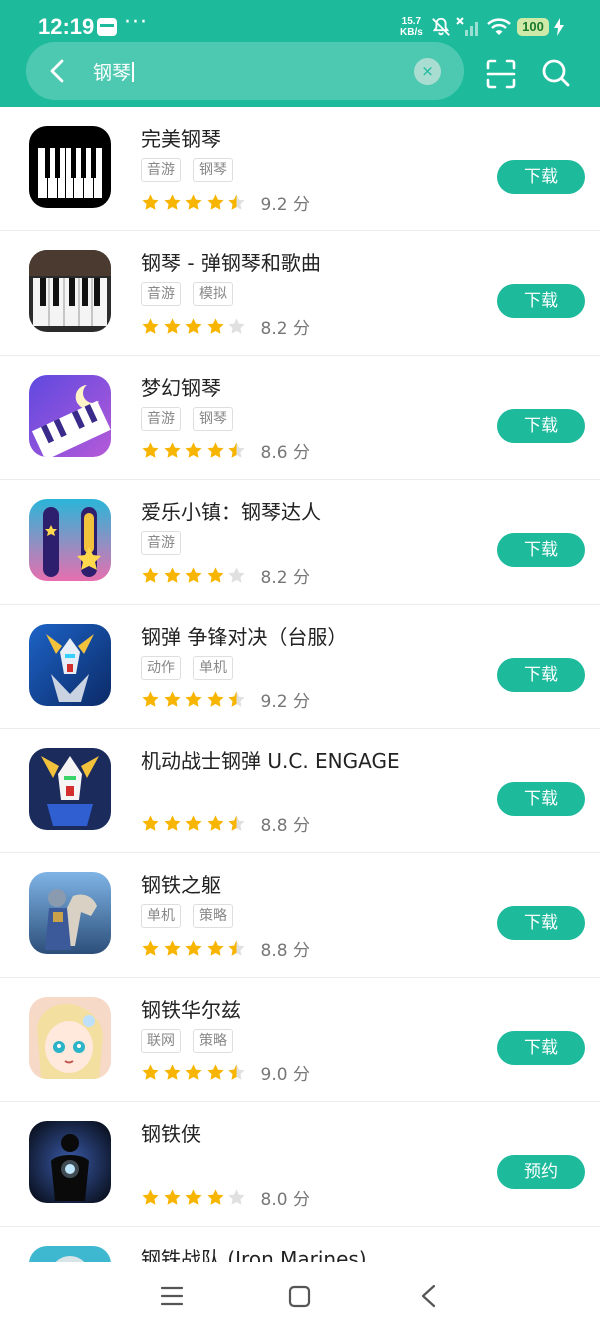 This screenshot has height=1333, width=600. I want to click on clear-search-button: ×, so click(427, 71).